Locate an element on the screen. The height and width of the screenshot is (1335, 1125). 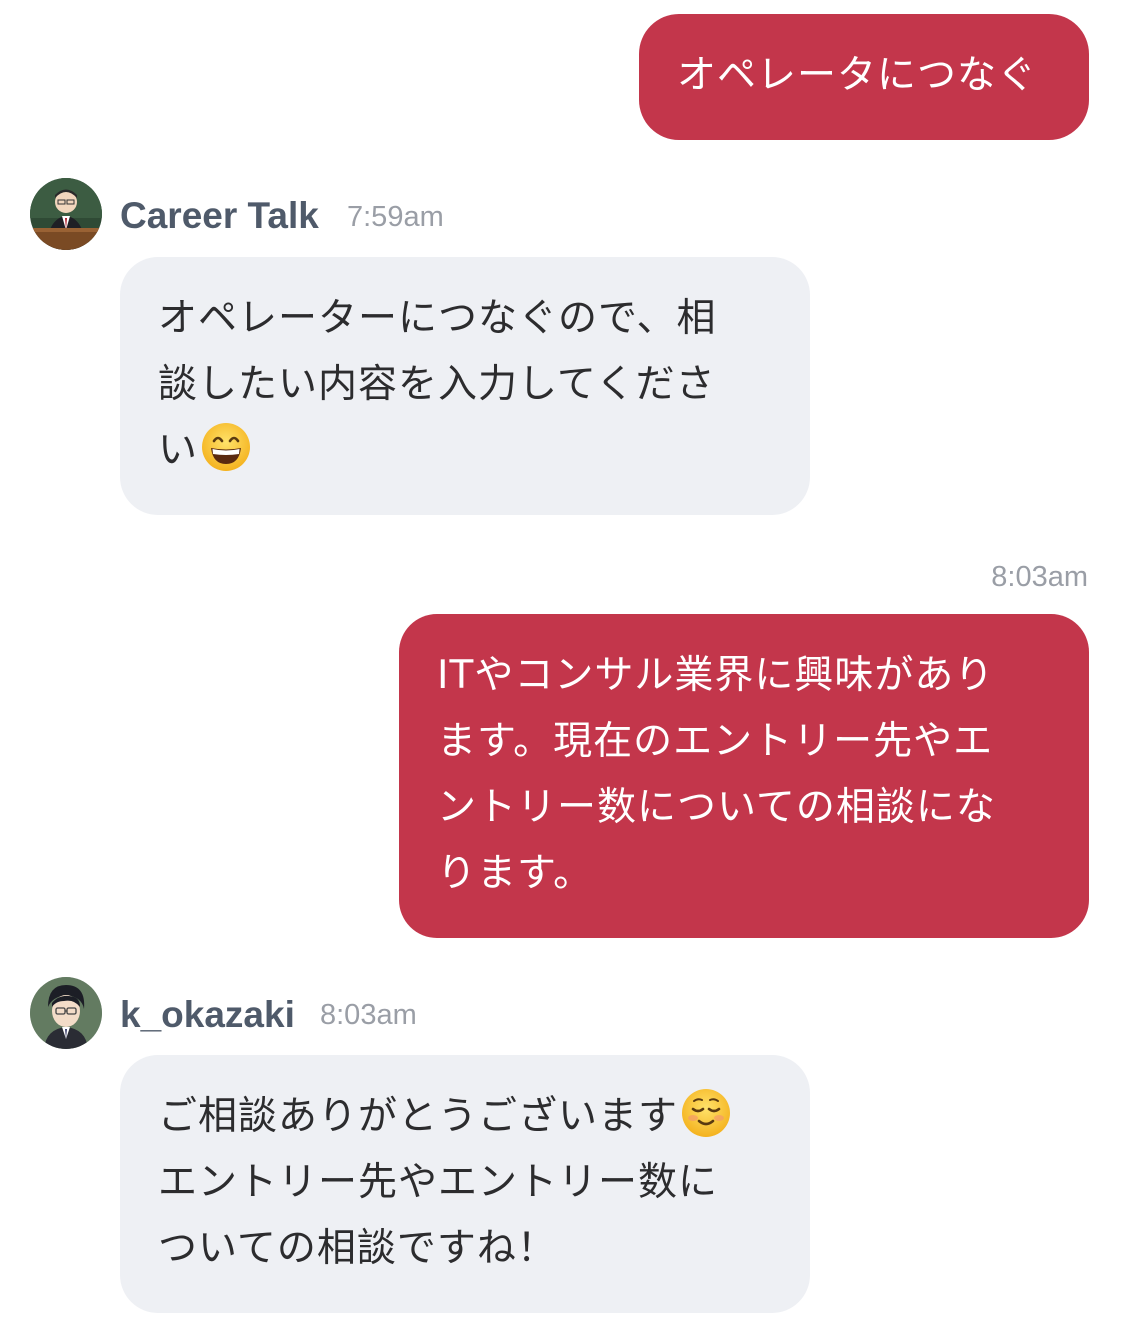
incoming-message-bubble: ご相談ありがとうございます エントリー先やエントリー数に ついての相談ですね！ is located at coordinates (465, 1184).